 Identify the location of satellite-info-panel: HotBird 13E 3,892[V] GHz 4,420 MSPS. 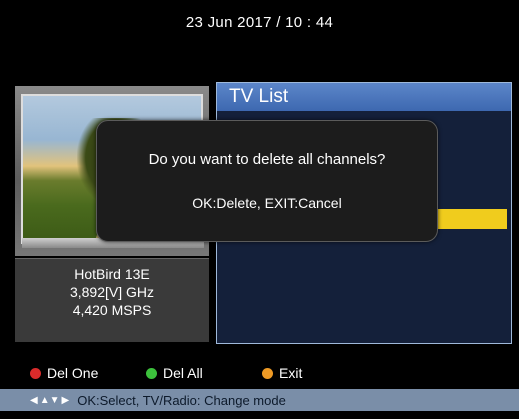
(112, 300).